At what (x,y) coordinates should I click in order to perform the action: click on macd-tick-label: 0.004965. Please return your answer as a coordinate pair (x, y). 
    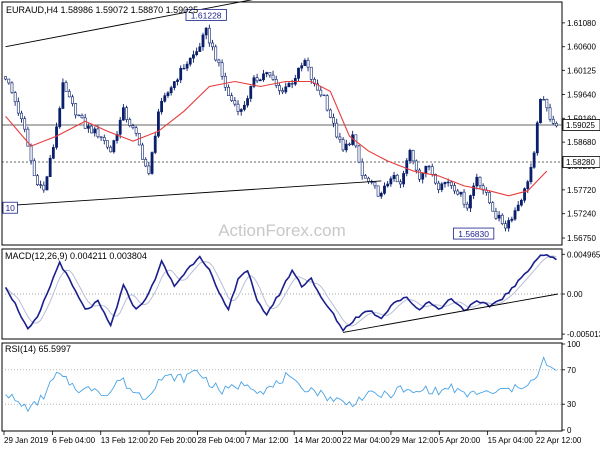
    Looking at the image, I should click on (583, 254).